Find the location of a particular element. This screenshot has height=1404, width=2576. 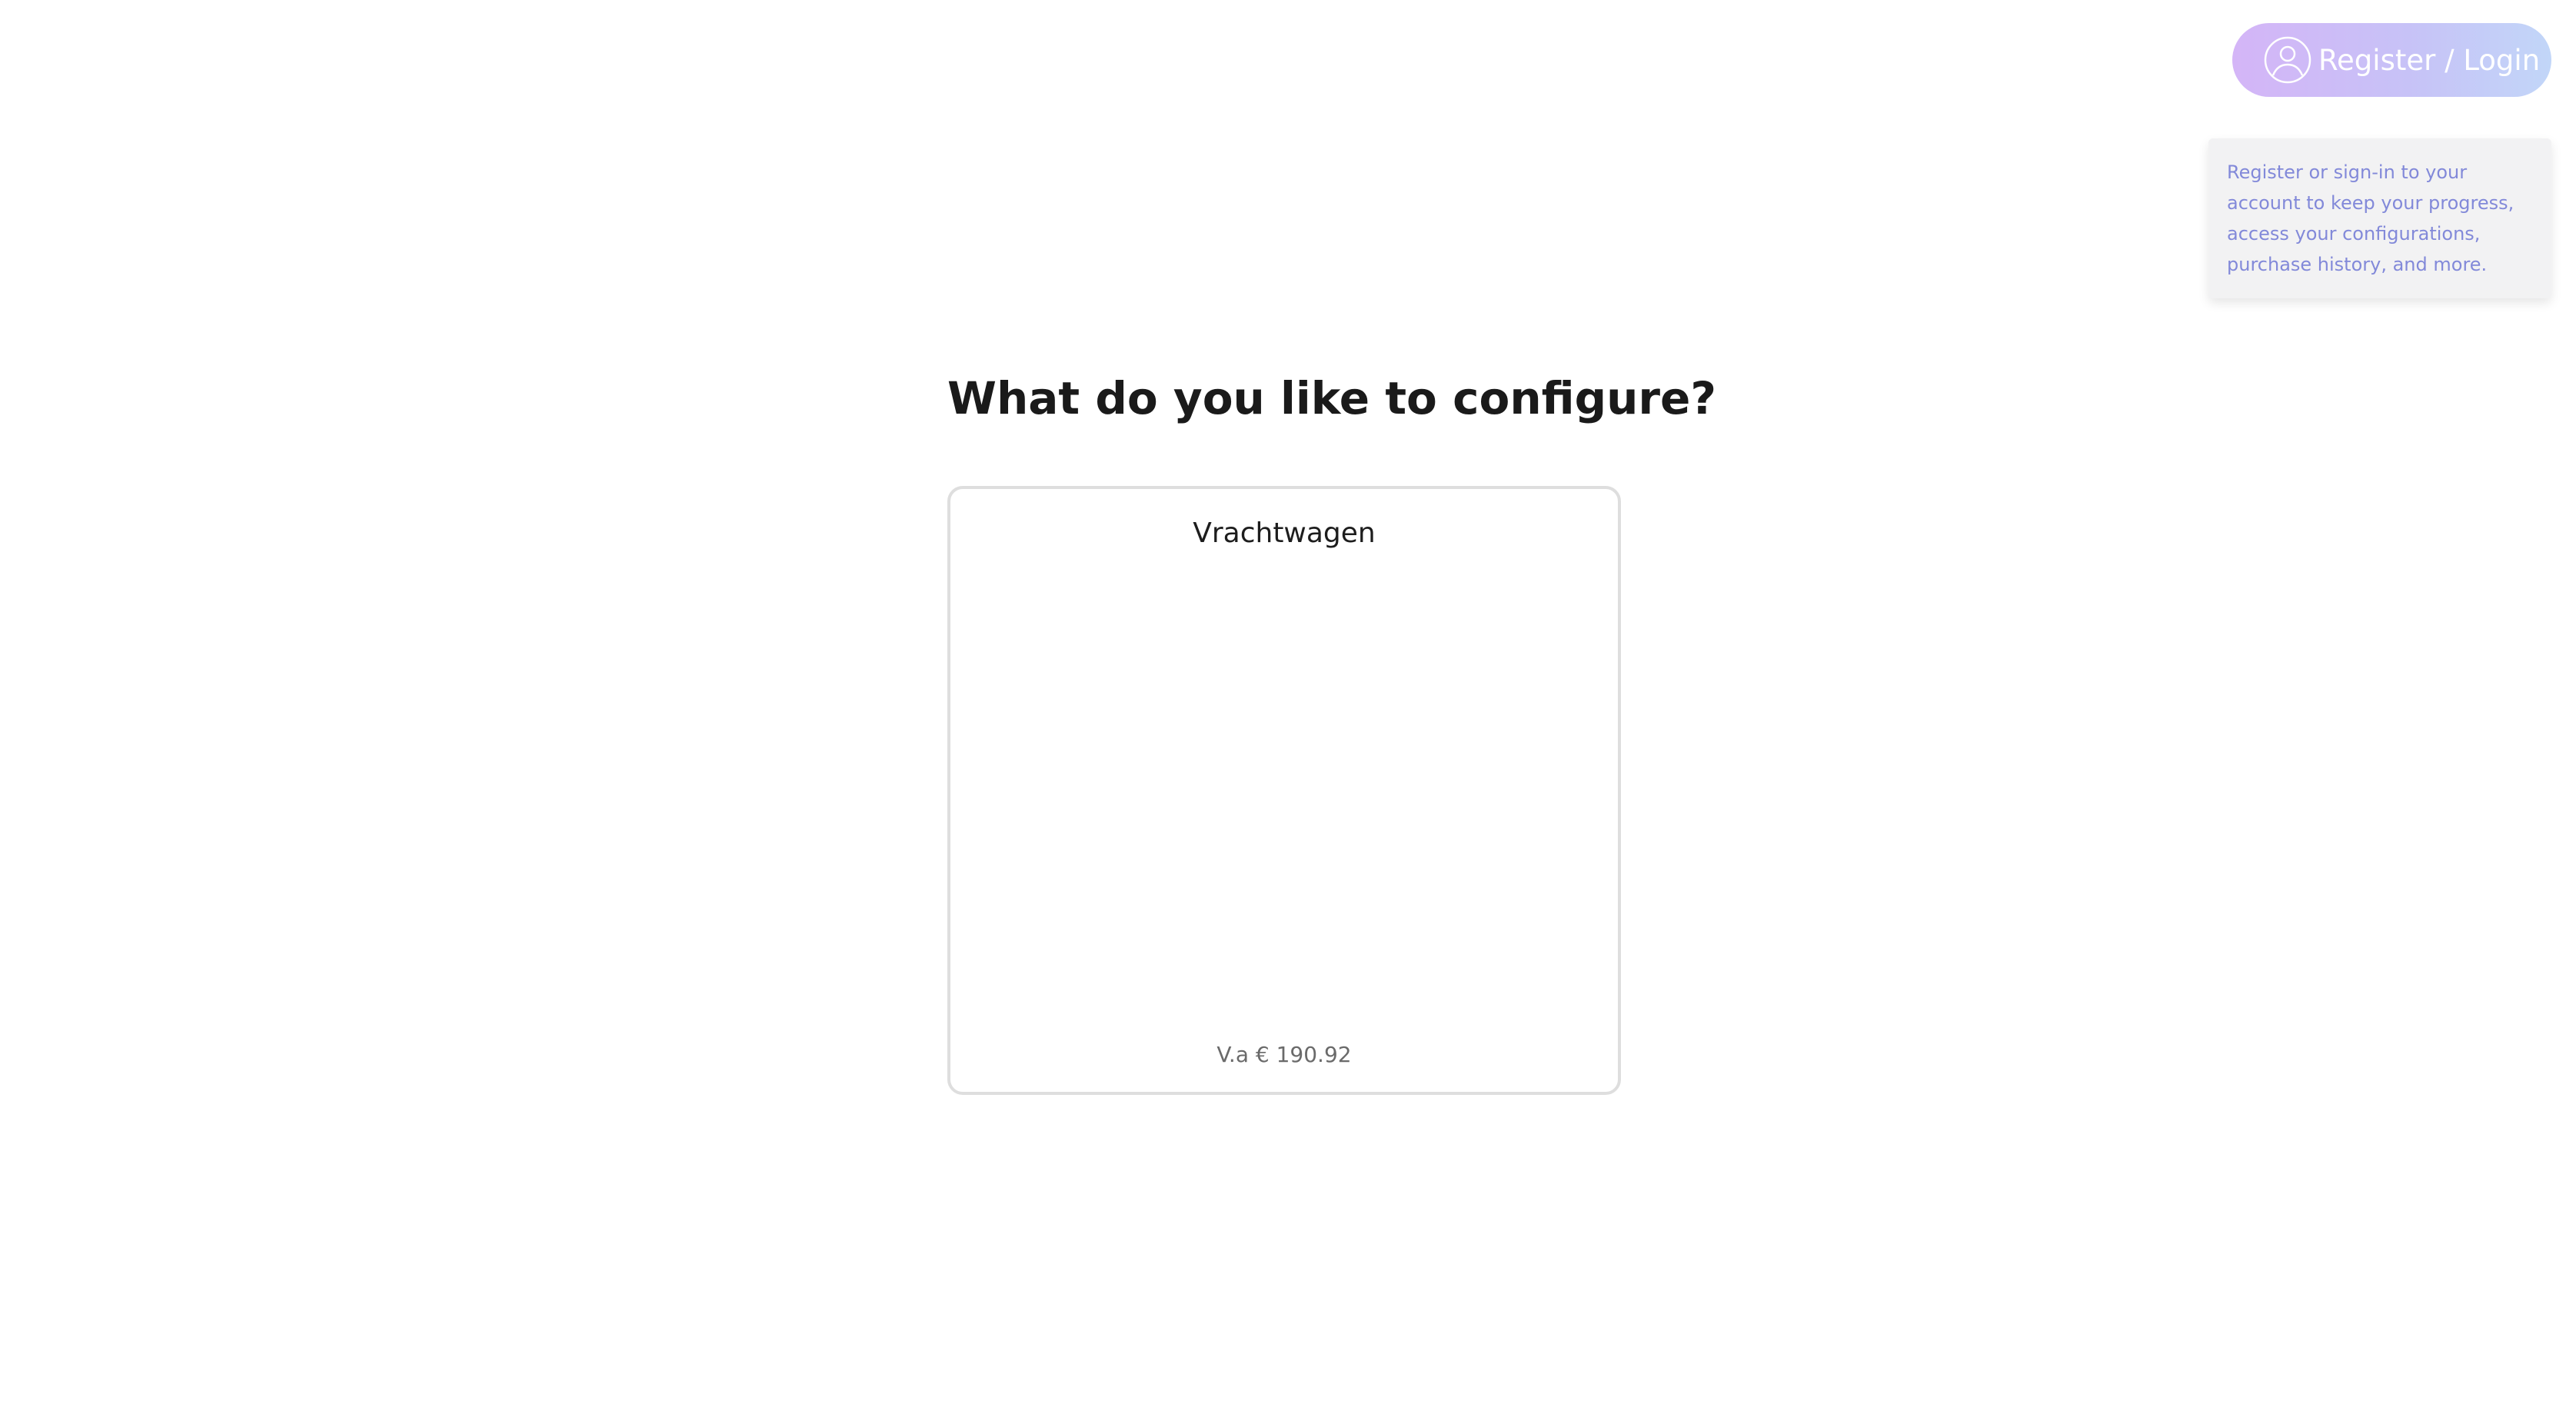

product-card-title: Vrachtwagen is located at coordinates (1284, 533).